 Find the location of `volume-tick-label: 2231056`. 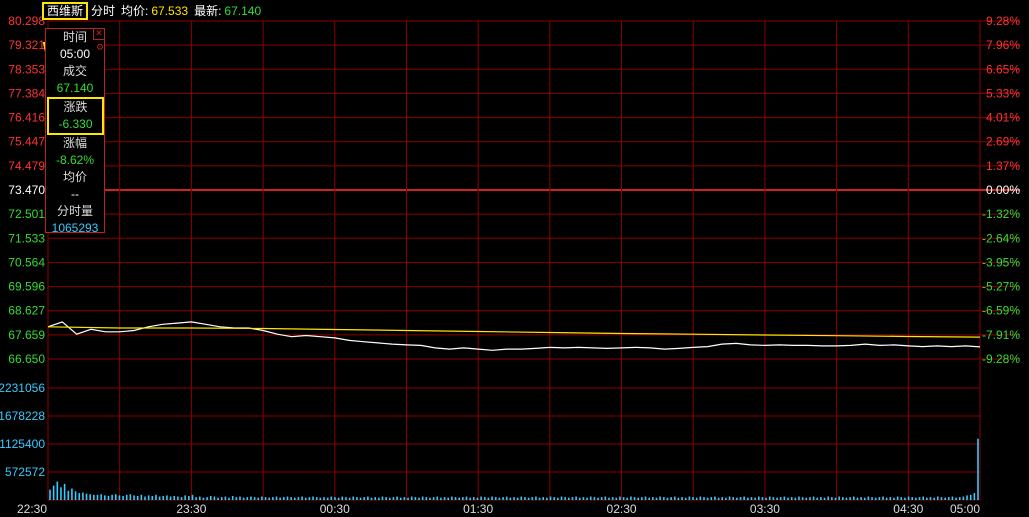

volume-tick-label: 2231056 is located at coordinates (22, 388).